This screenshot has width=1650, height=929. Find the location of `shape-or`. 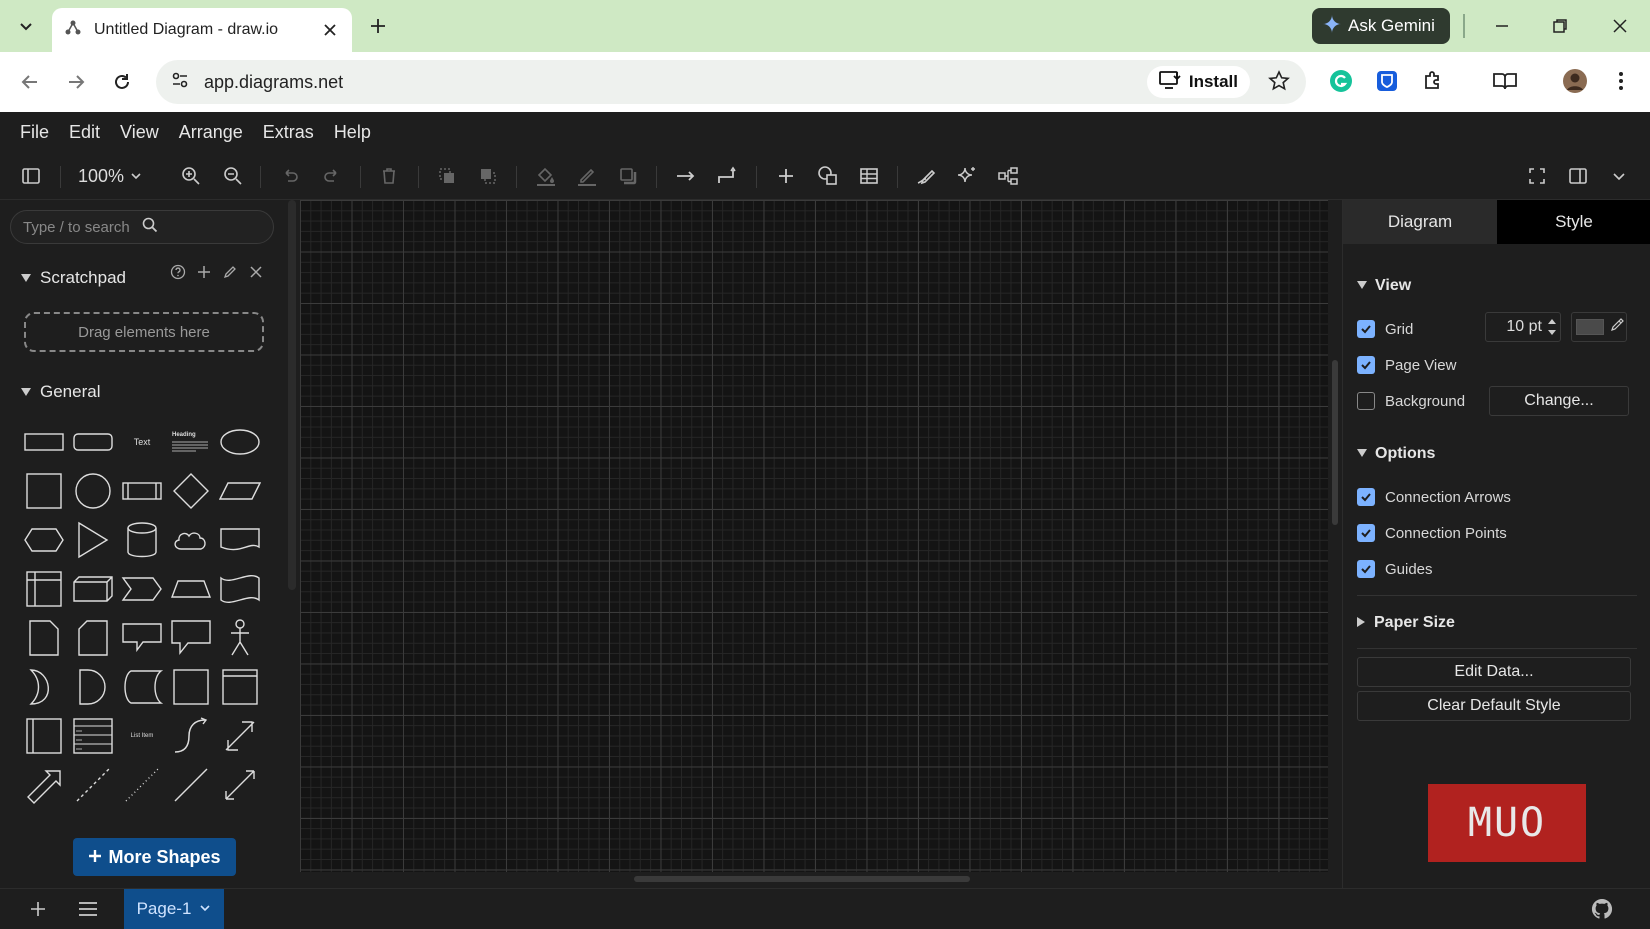

shape-or is located at coordinates (44, 687).